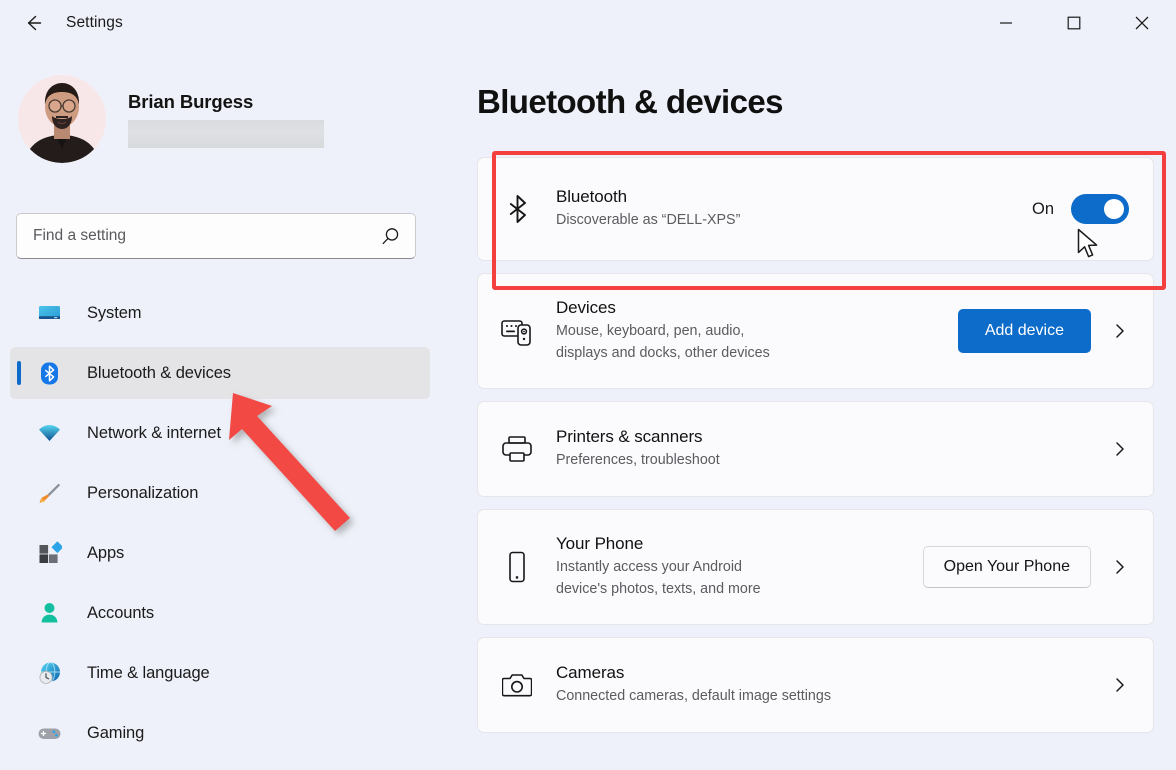 Image resolution: width=1176 pixels, height=770 pixels. Describe the element at coordinates (159, 372) in the screenshot. I see `sidebar-item-label: Bluetooth & devices` at that location.